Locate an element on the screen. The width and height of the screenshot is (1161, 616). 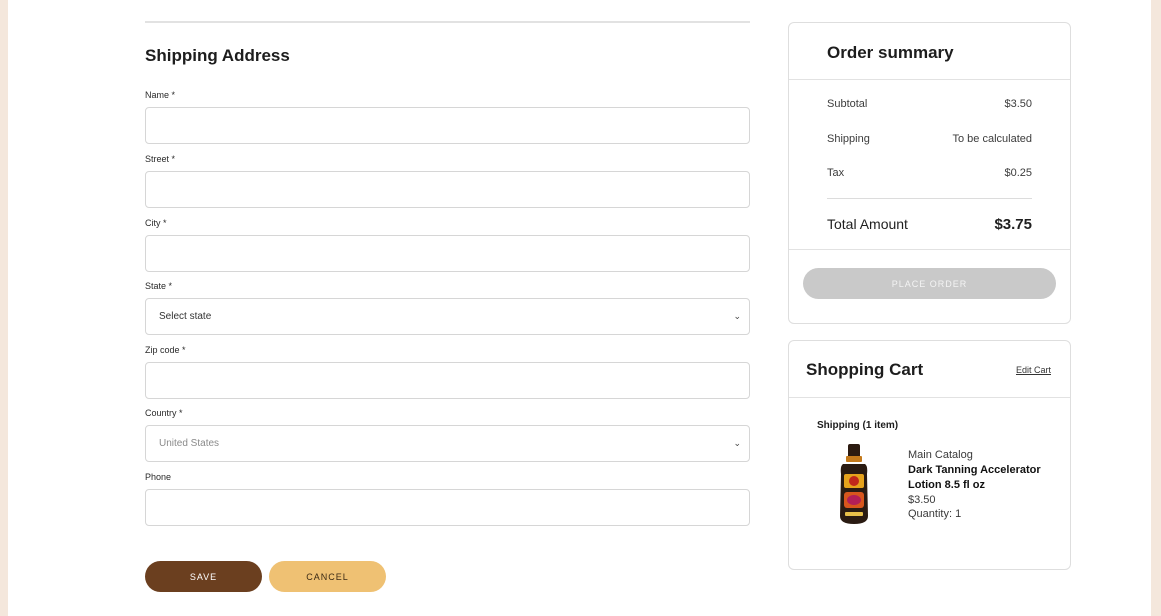
zip-label: Zip code * is located at coordinates (165, 350).